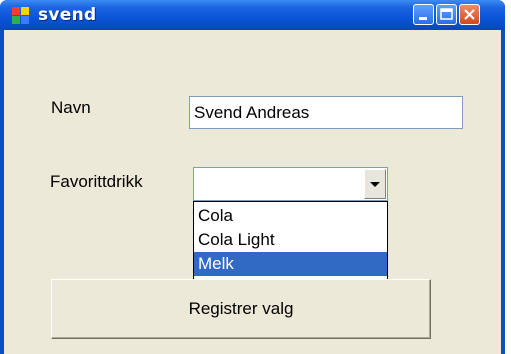 The width and height of the screenshot is (511, 354). I want to click on favorite-drink-label: Favorittdrikk, so click(96, 181).